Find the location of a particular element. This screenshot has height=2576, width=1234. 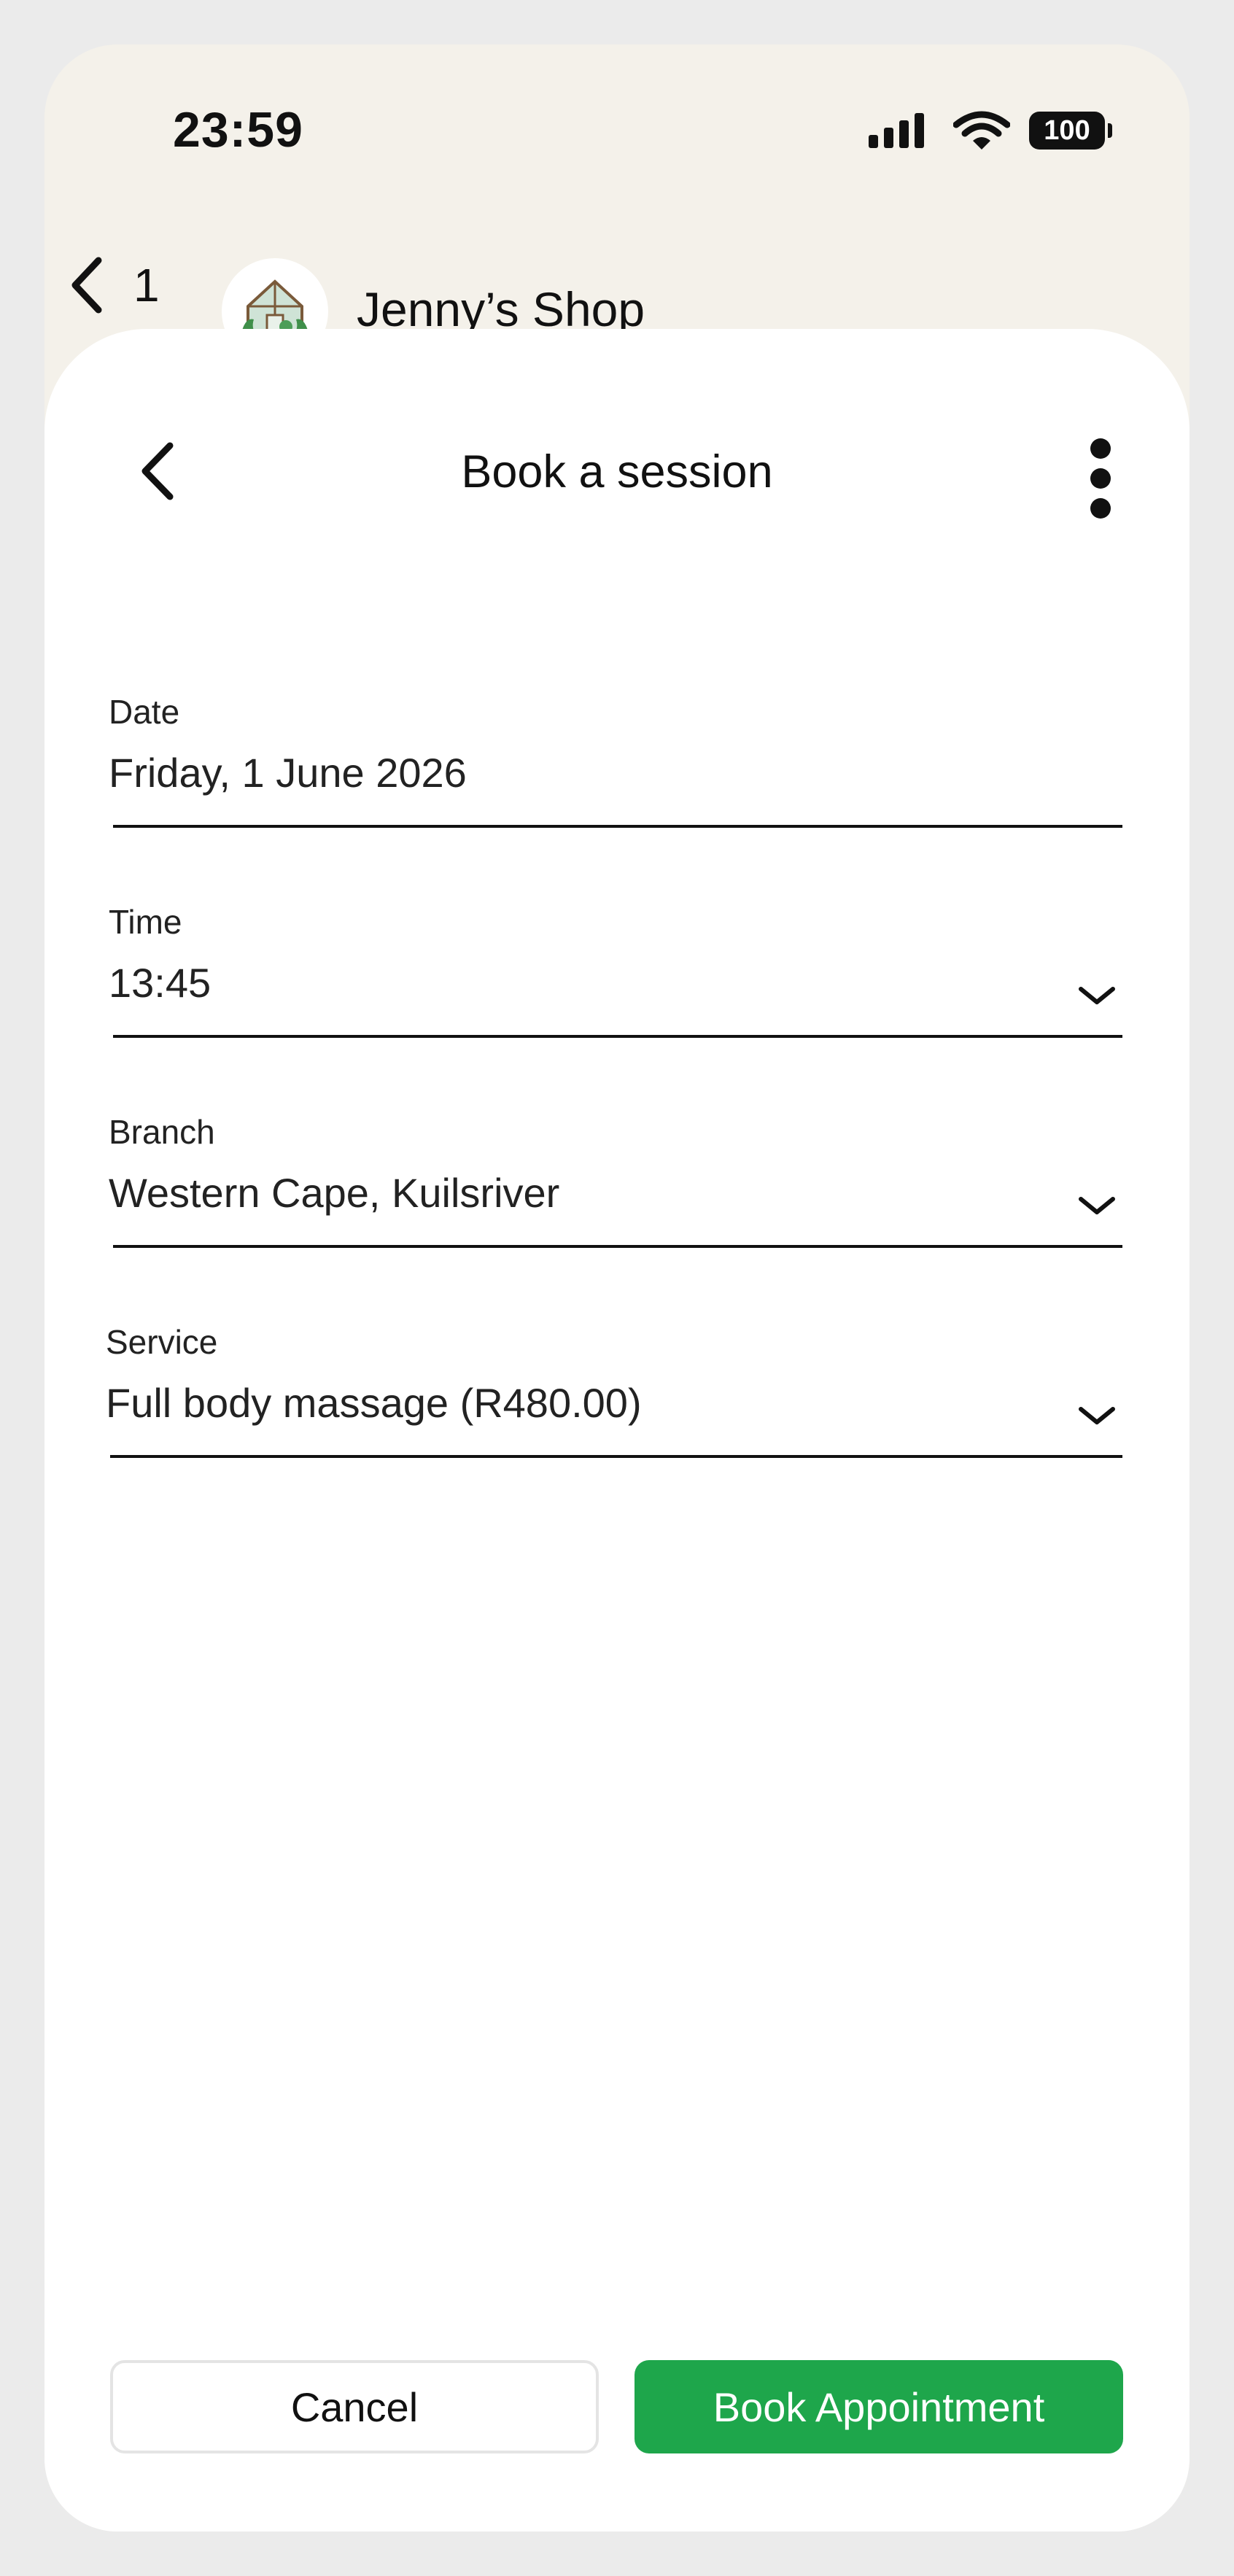

cancel-button: Cancel is located at coordinates (354, 2407).